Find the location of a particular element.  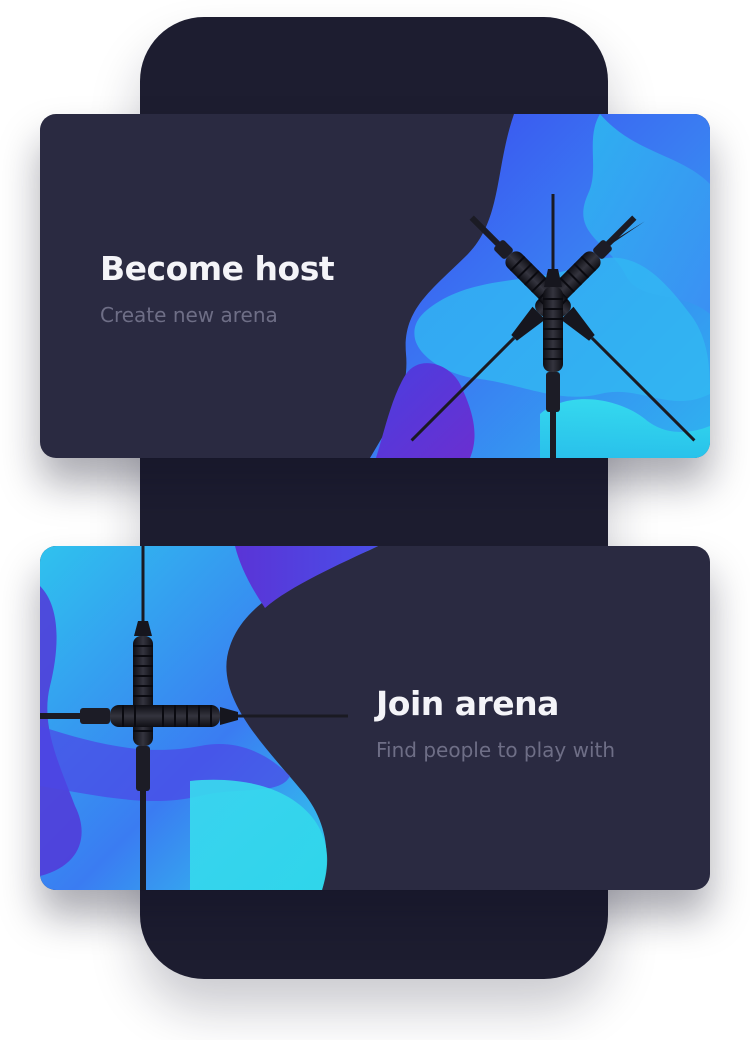

join-arena-subtitle: Find people to play with is located at coordinates (496, 750).